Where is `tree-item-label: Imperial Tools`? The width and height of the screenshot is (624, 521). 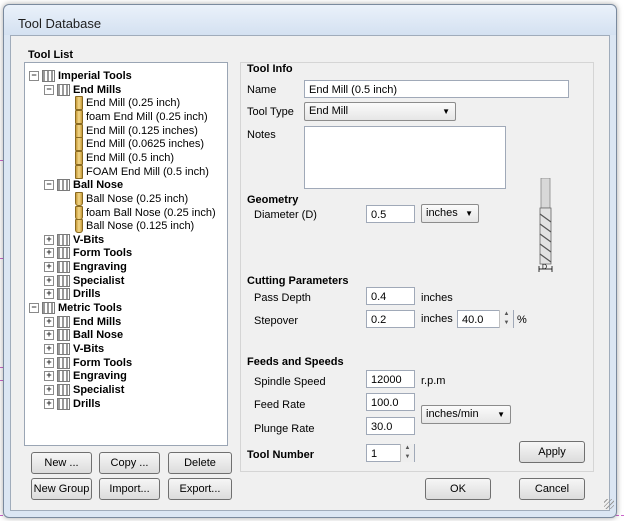
tree-item-label: Imperial Tools is located at coordinates (95, 76).